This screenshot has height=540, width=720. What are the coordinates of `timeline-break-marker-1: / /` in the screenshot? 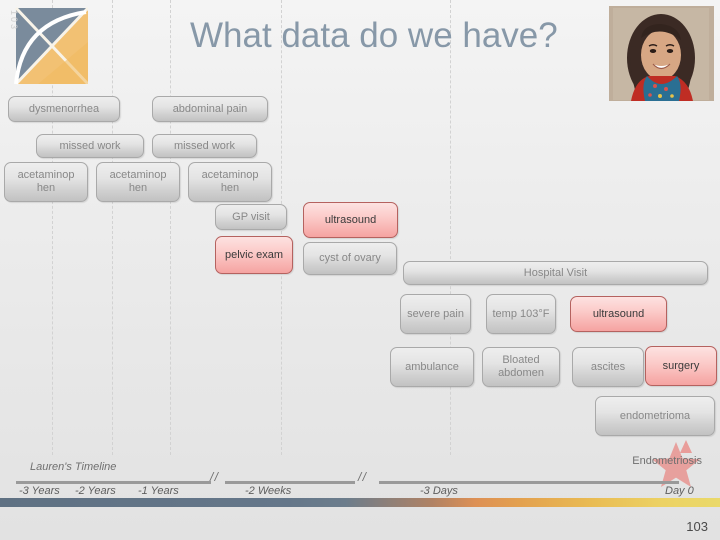 It's located at (362, 477).